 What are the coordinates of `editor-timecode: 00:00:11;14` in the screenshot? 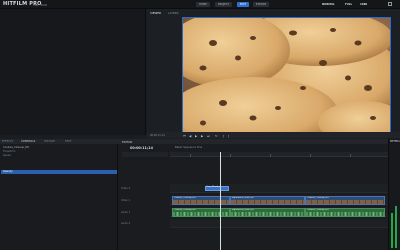 It's located at (141, 148).